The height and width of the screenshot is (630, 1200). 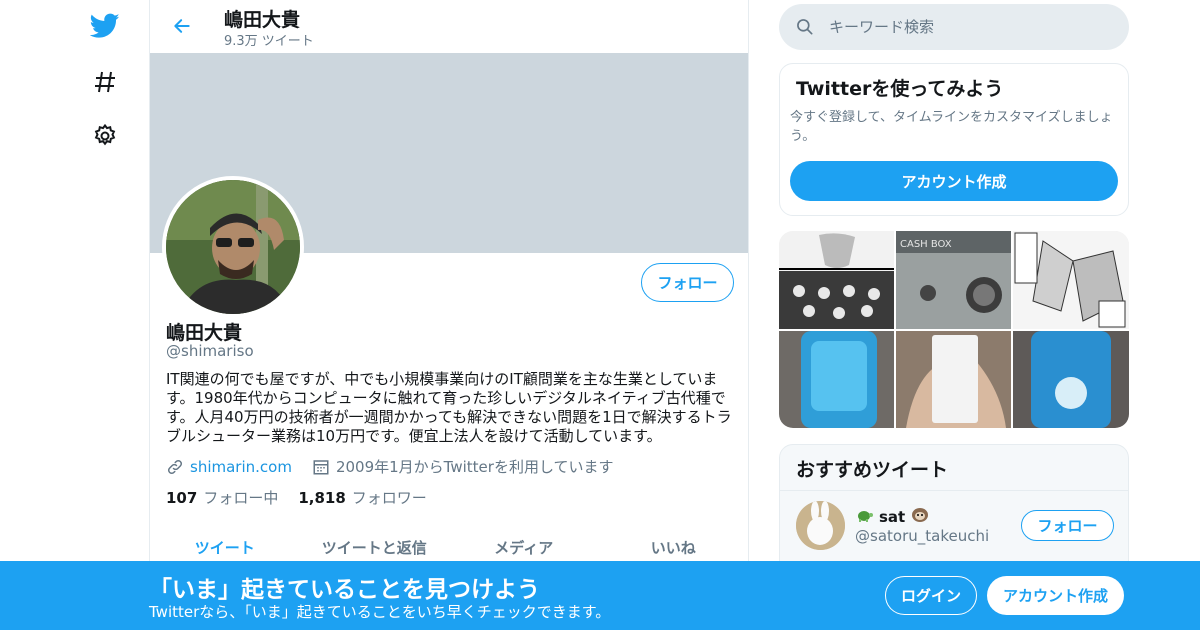 I want to click on media-grid: CASH BOX, so click(x=954, y=329).